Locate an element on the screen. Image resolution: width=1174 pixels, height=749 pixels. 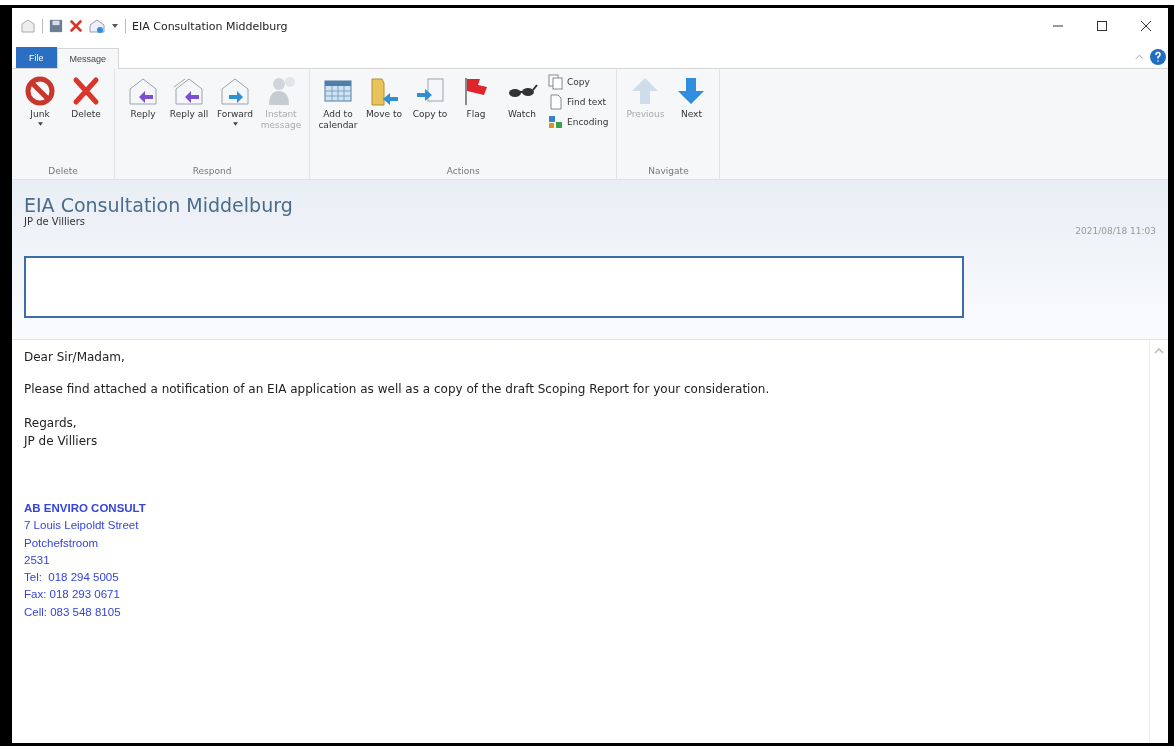
dropdown-icon is located at coordinates (115, 26).